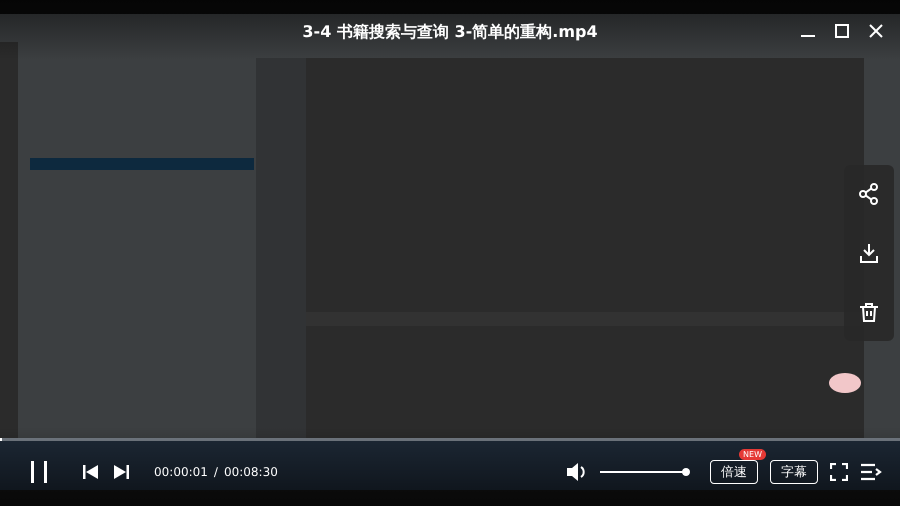 This screenshot has height=506, width=900. Describe the element at coordinates (842, 31) in the screenshot. I see `maximize-icon` at that location.